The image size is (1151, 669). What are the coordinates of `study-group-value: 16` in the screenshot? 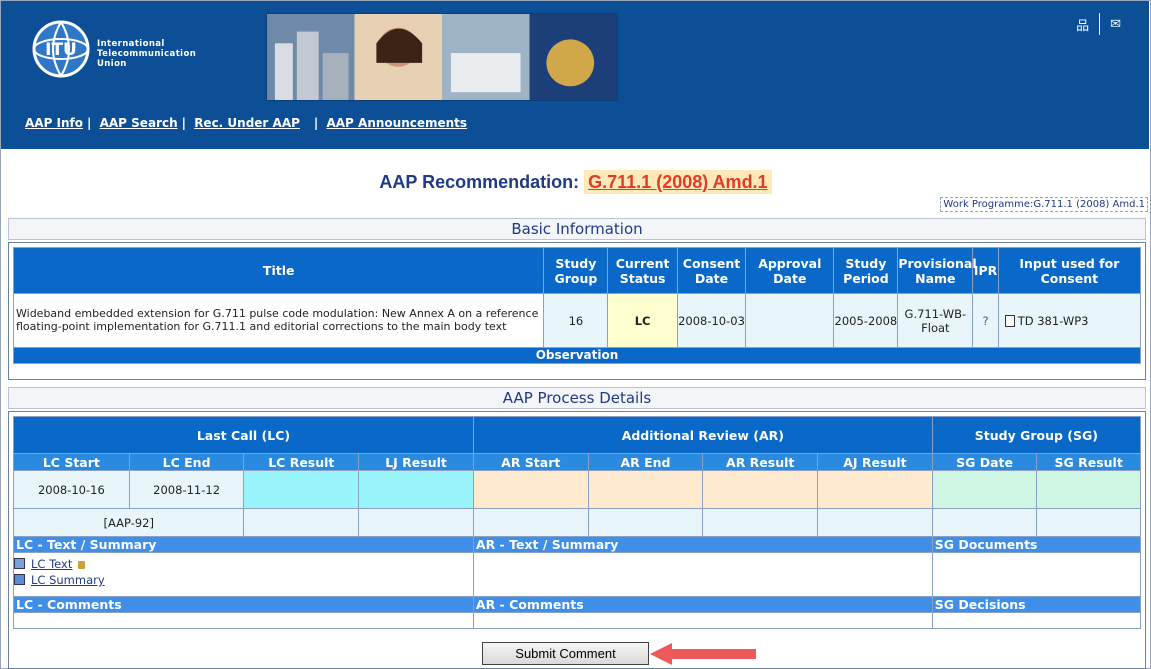 It's located at (576, 320).